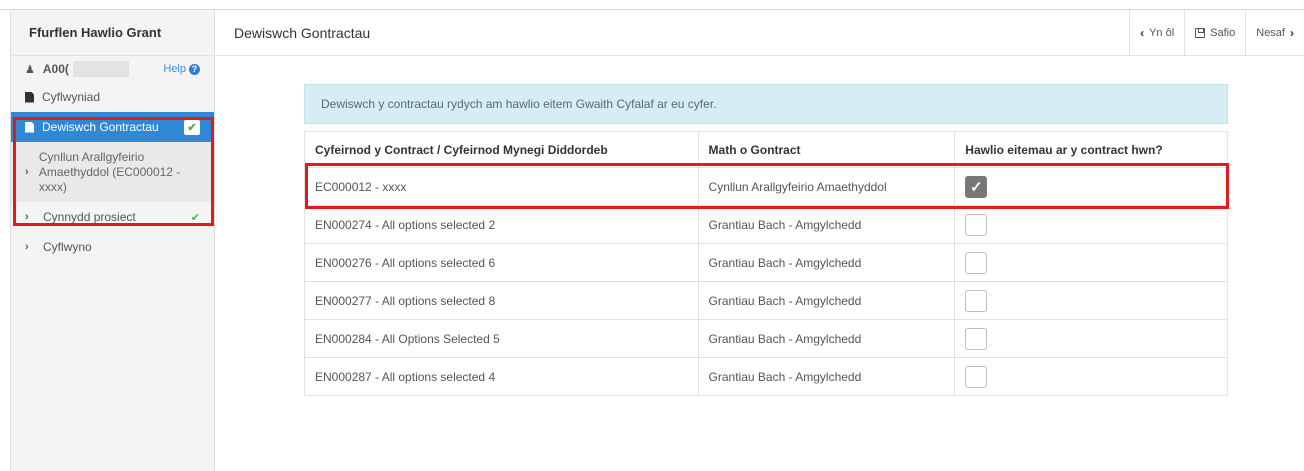  What do you see at coordinates (89, 217) in the screenshot?
I see `sidebar-item-label: Cynnydd prosiect` at bounding box center [89, 217].